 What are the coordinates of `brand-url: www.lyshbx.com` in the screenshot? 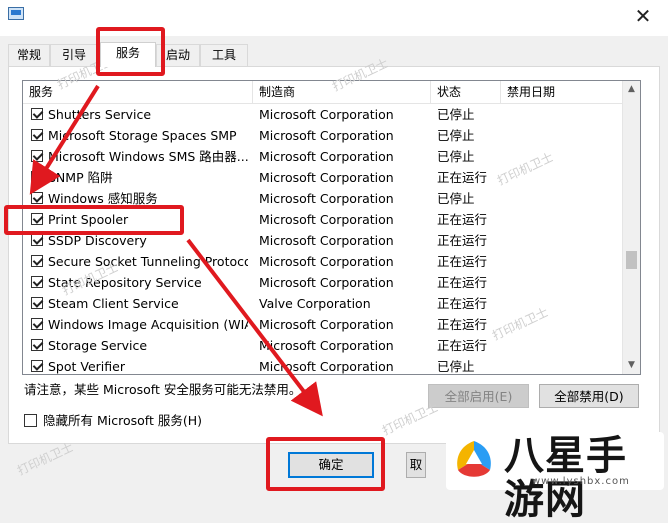 It's located at (581, 481).